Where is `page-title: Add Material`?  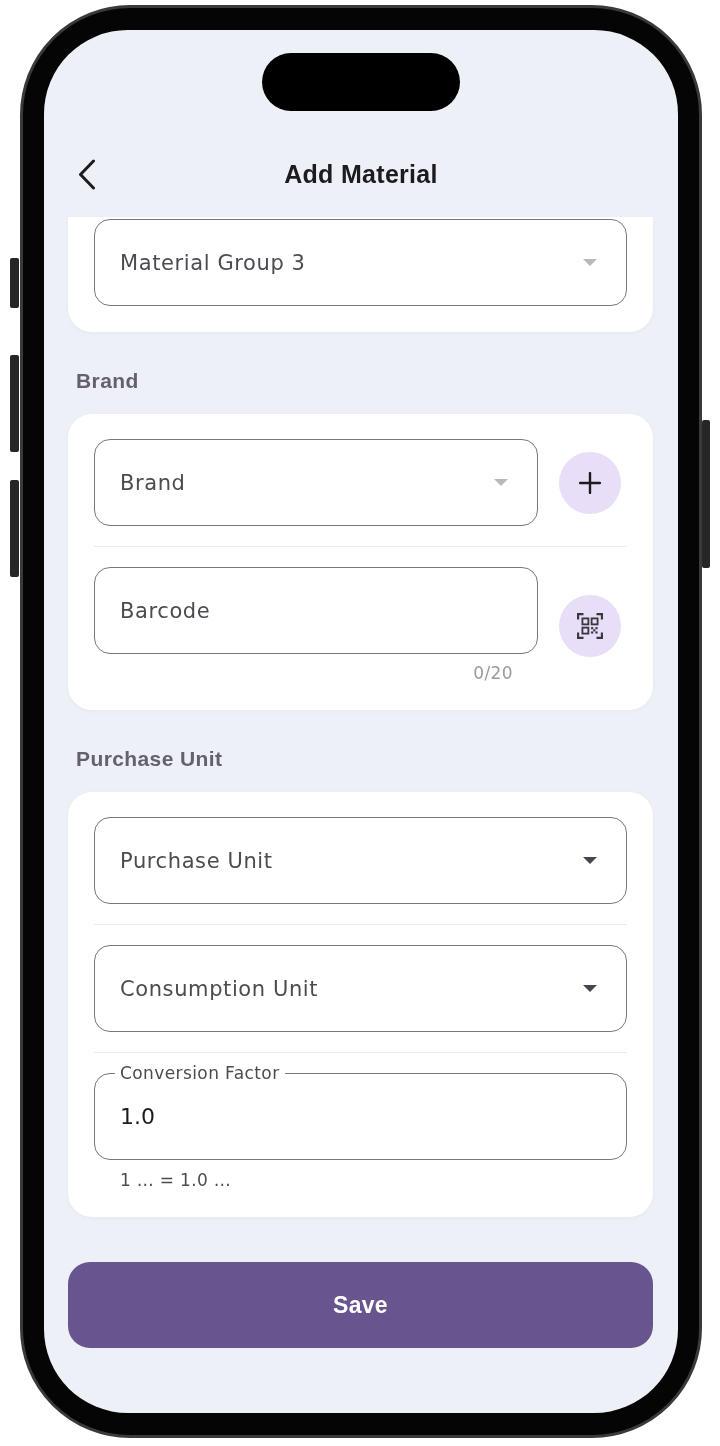 page-title: Add Material is located at coordinates (361, 174).